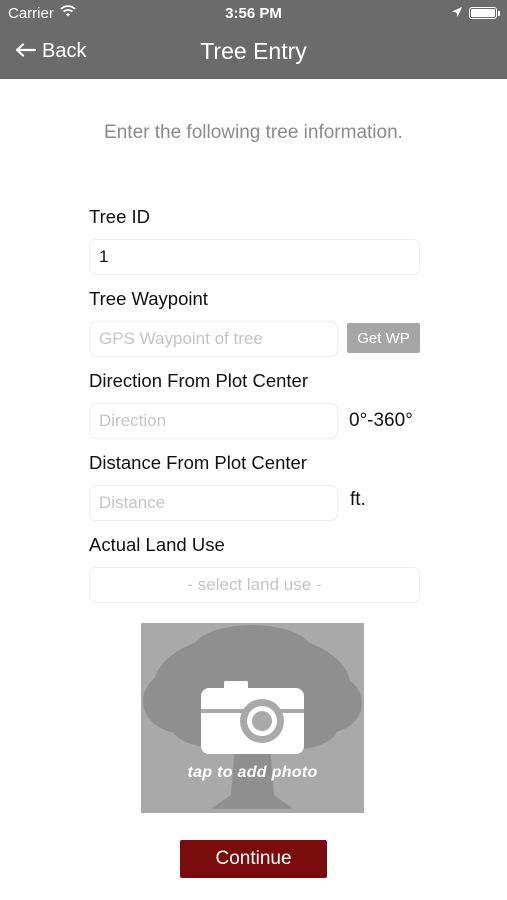  I want to click on tree-id-input: 1, so click(254, 257).